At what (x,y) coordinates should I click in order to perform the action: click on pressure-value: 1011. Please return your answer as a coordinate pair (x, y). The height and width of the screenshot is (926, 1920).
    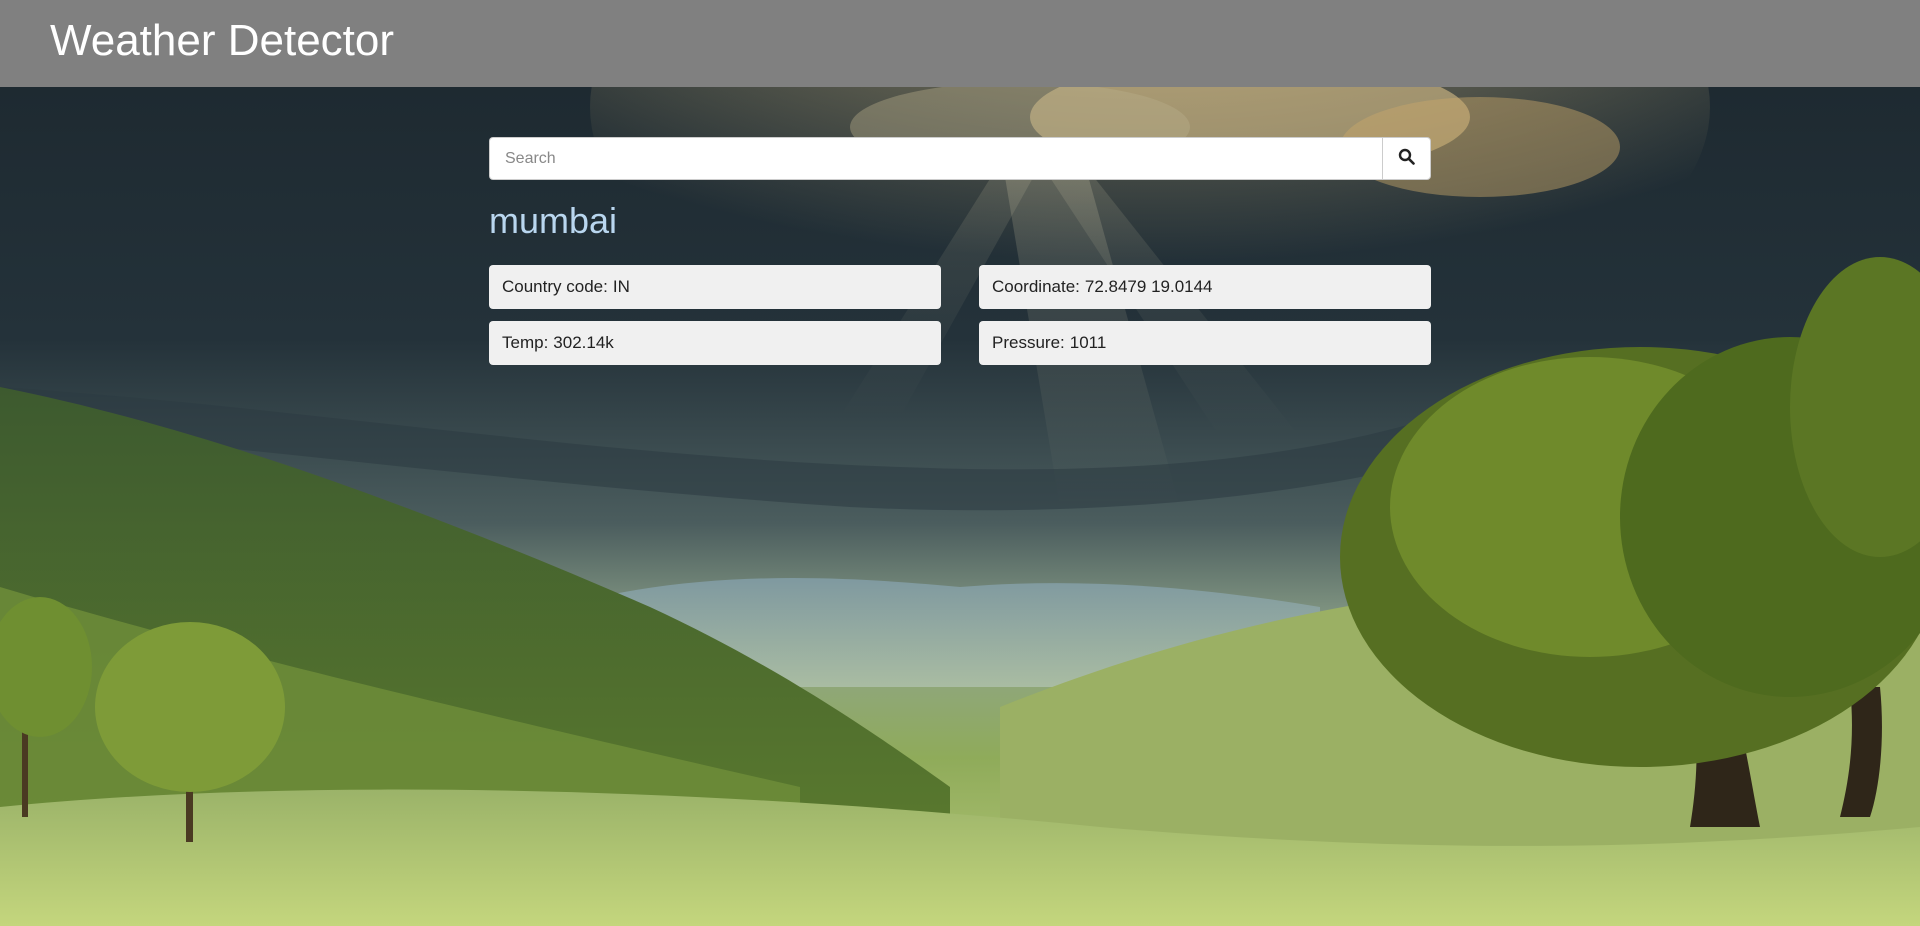
    Looking at the image, I should click on (1088, 342).